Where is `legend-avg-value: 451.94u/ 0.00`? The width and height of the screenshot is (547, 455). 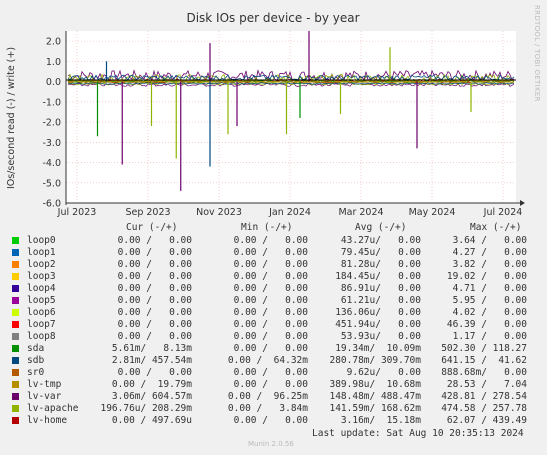 legend-avg-value: 451.94u/ 0.00 is located at coordinates (378, 324).